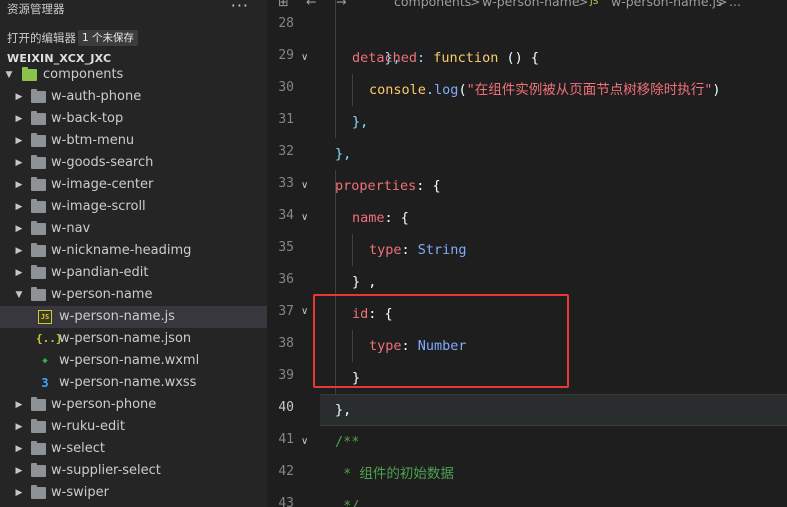 The width and height of the screenshot is (787, 507). What do you see at coordinates (80, 492) in the screenshot?
I see `tree-item-label: w-swiper` at bounding box center [80, 492].